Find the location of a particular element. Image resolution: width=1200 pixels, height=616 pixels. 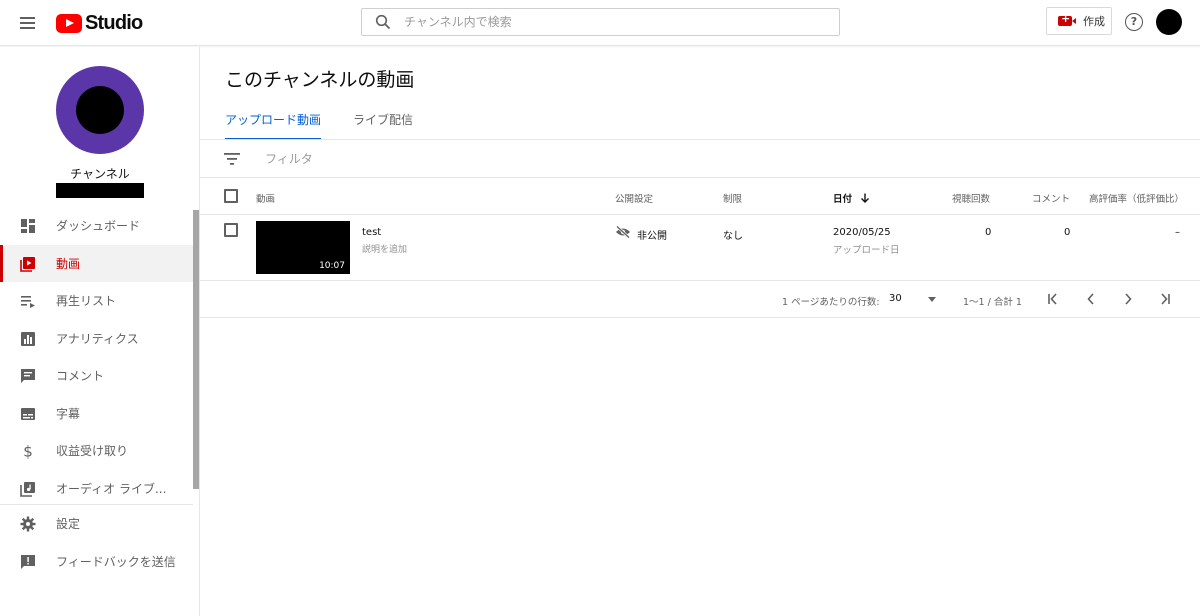

page-title: このチャンネルの動画 is located at coordinates (320, 80).